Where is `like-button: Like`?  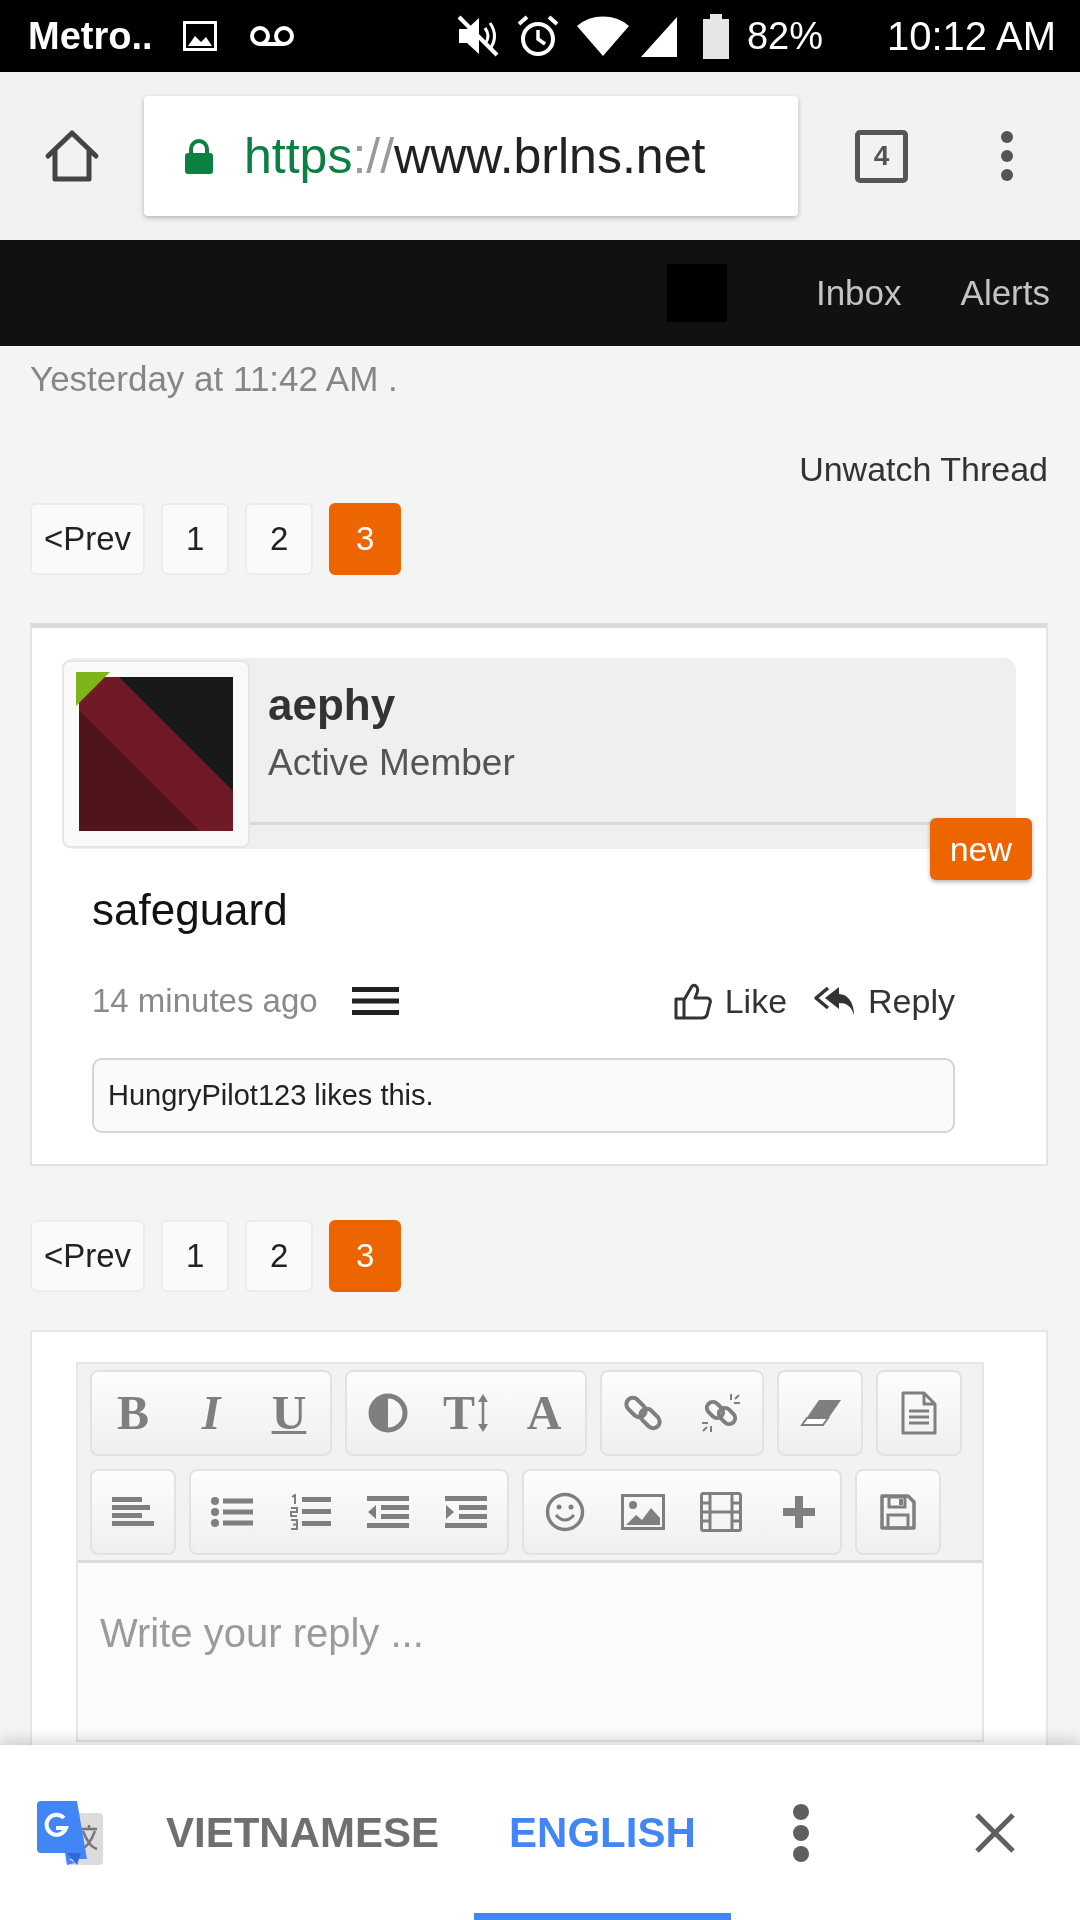 like-button: Like is located at coordinates (730, 1001).